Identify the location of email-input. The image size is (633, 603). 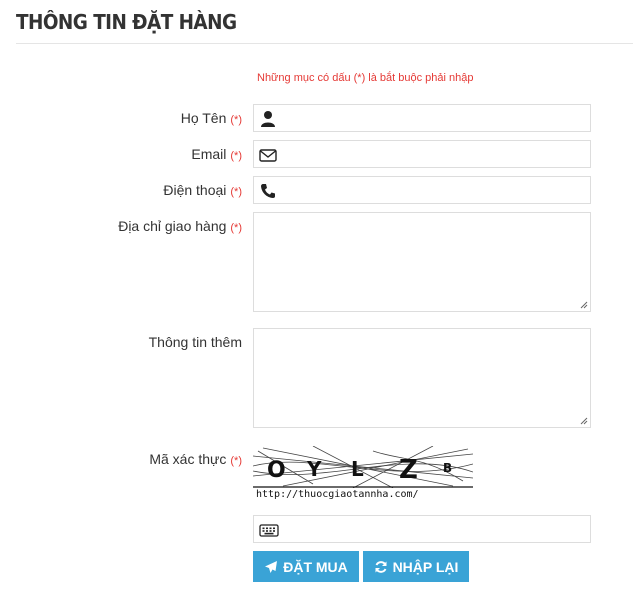
(434, 155).